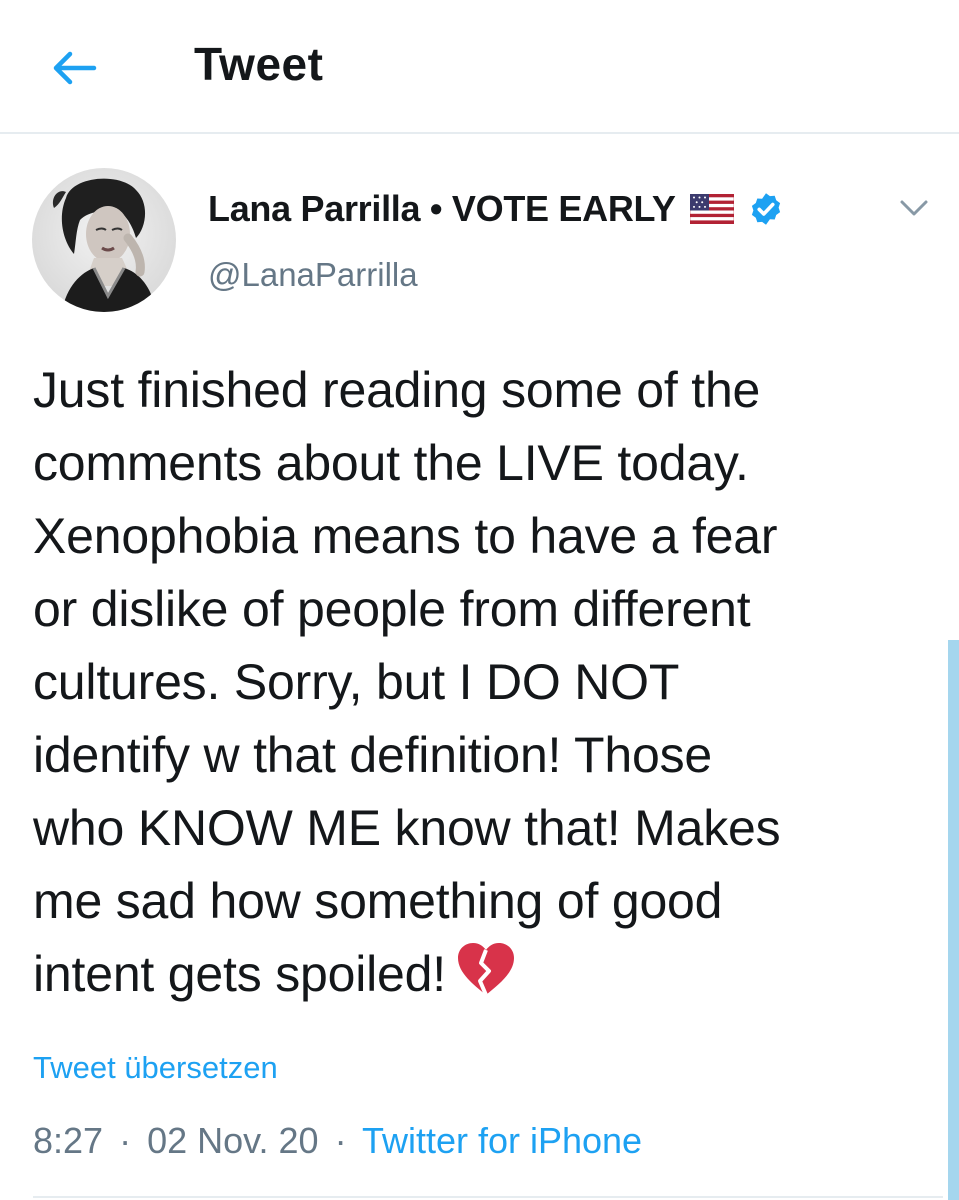  I want to click on tweet-line: Just finished reading some of the, so click(397, 390).